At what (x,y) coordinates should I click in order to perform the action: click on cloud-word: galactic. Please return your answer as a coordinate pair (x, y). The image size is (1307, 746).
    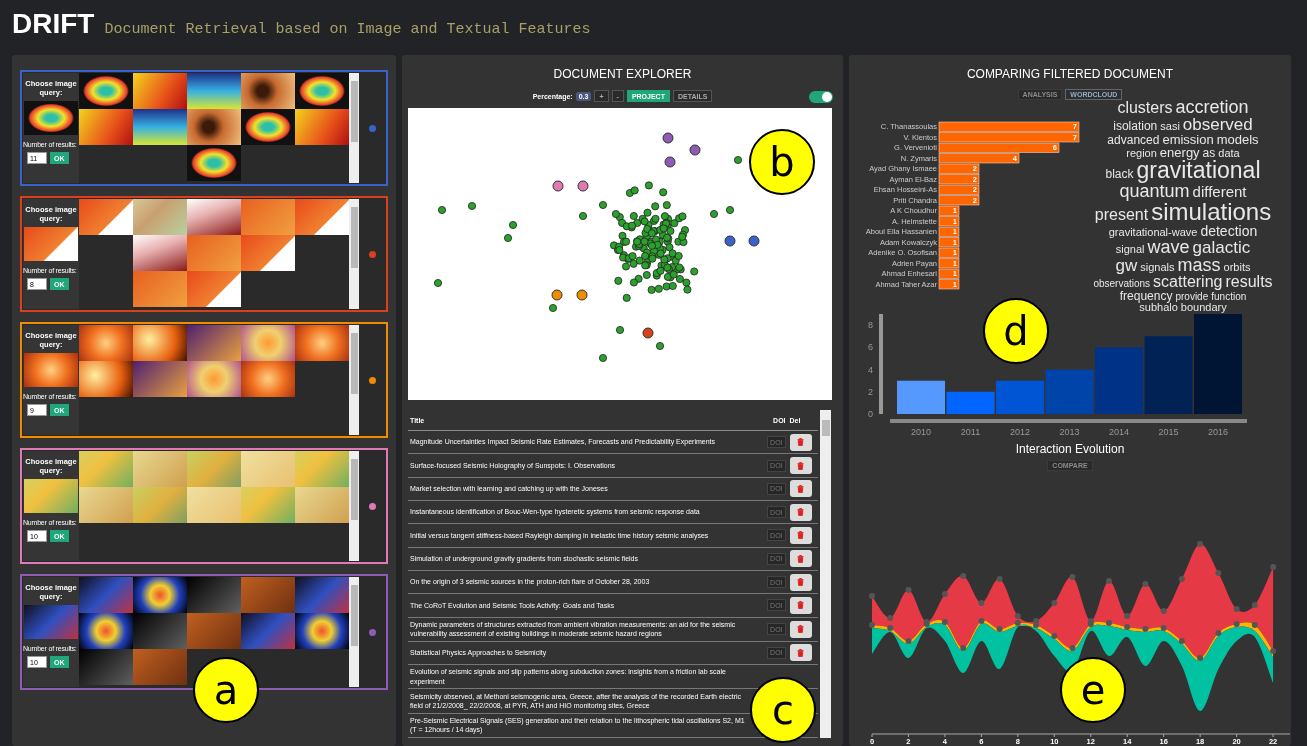
    Looking at the image, I should click on (1221, 247).